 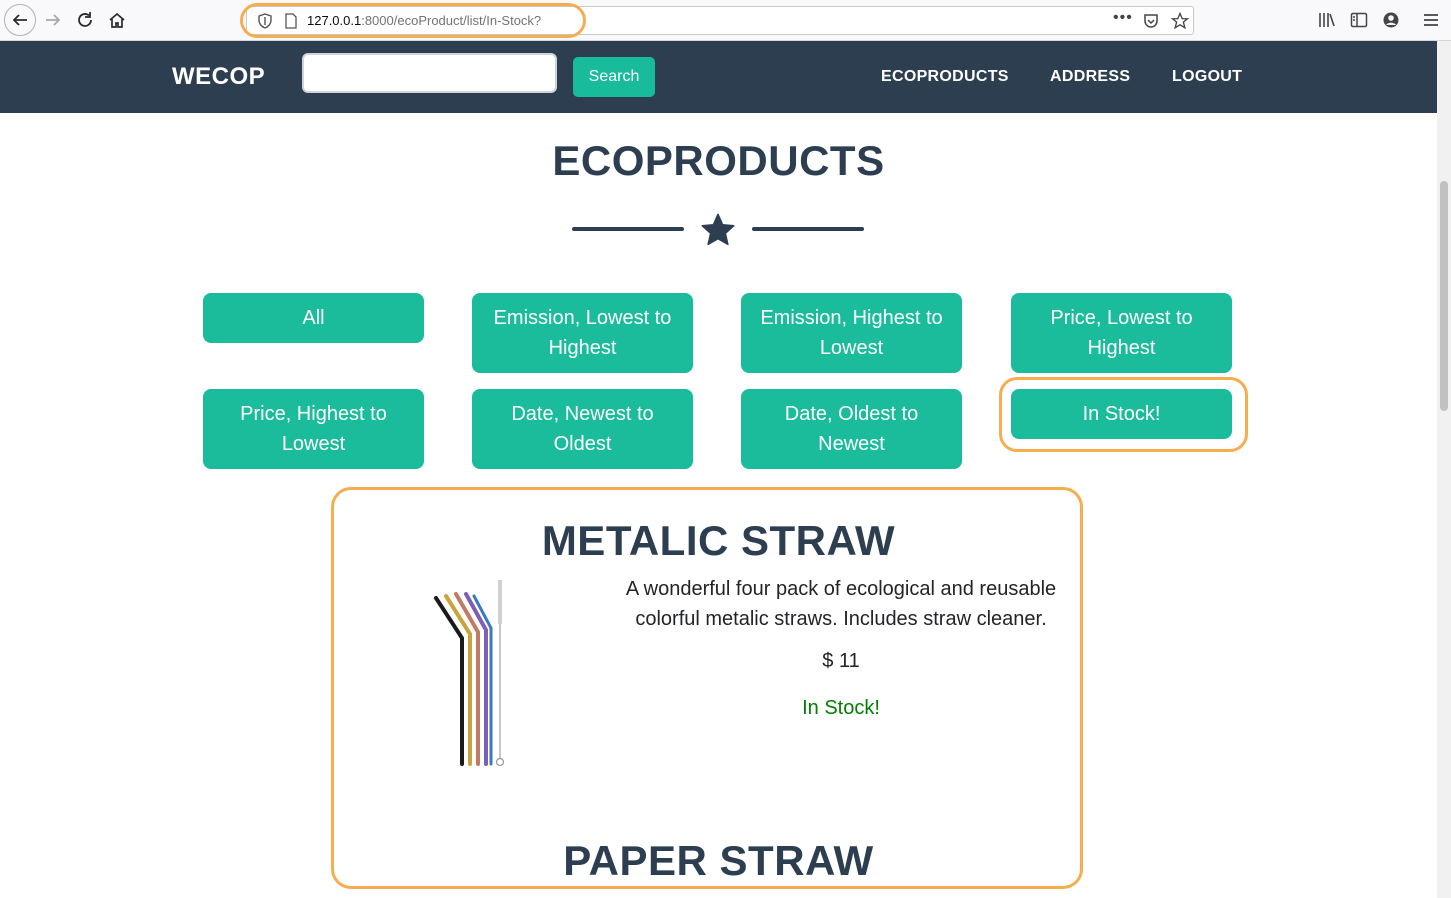 What do you see at coordinates (1151, 21) in the screenshot?
I see `pocket-icon` at bounding box center [1151, 21].